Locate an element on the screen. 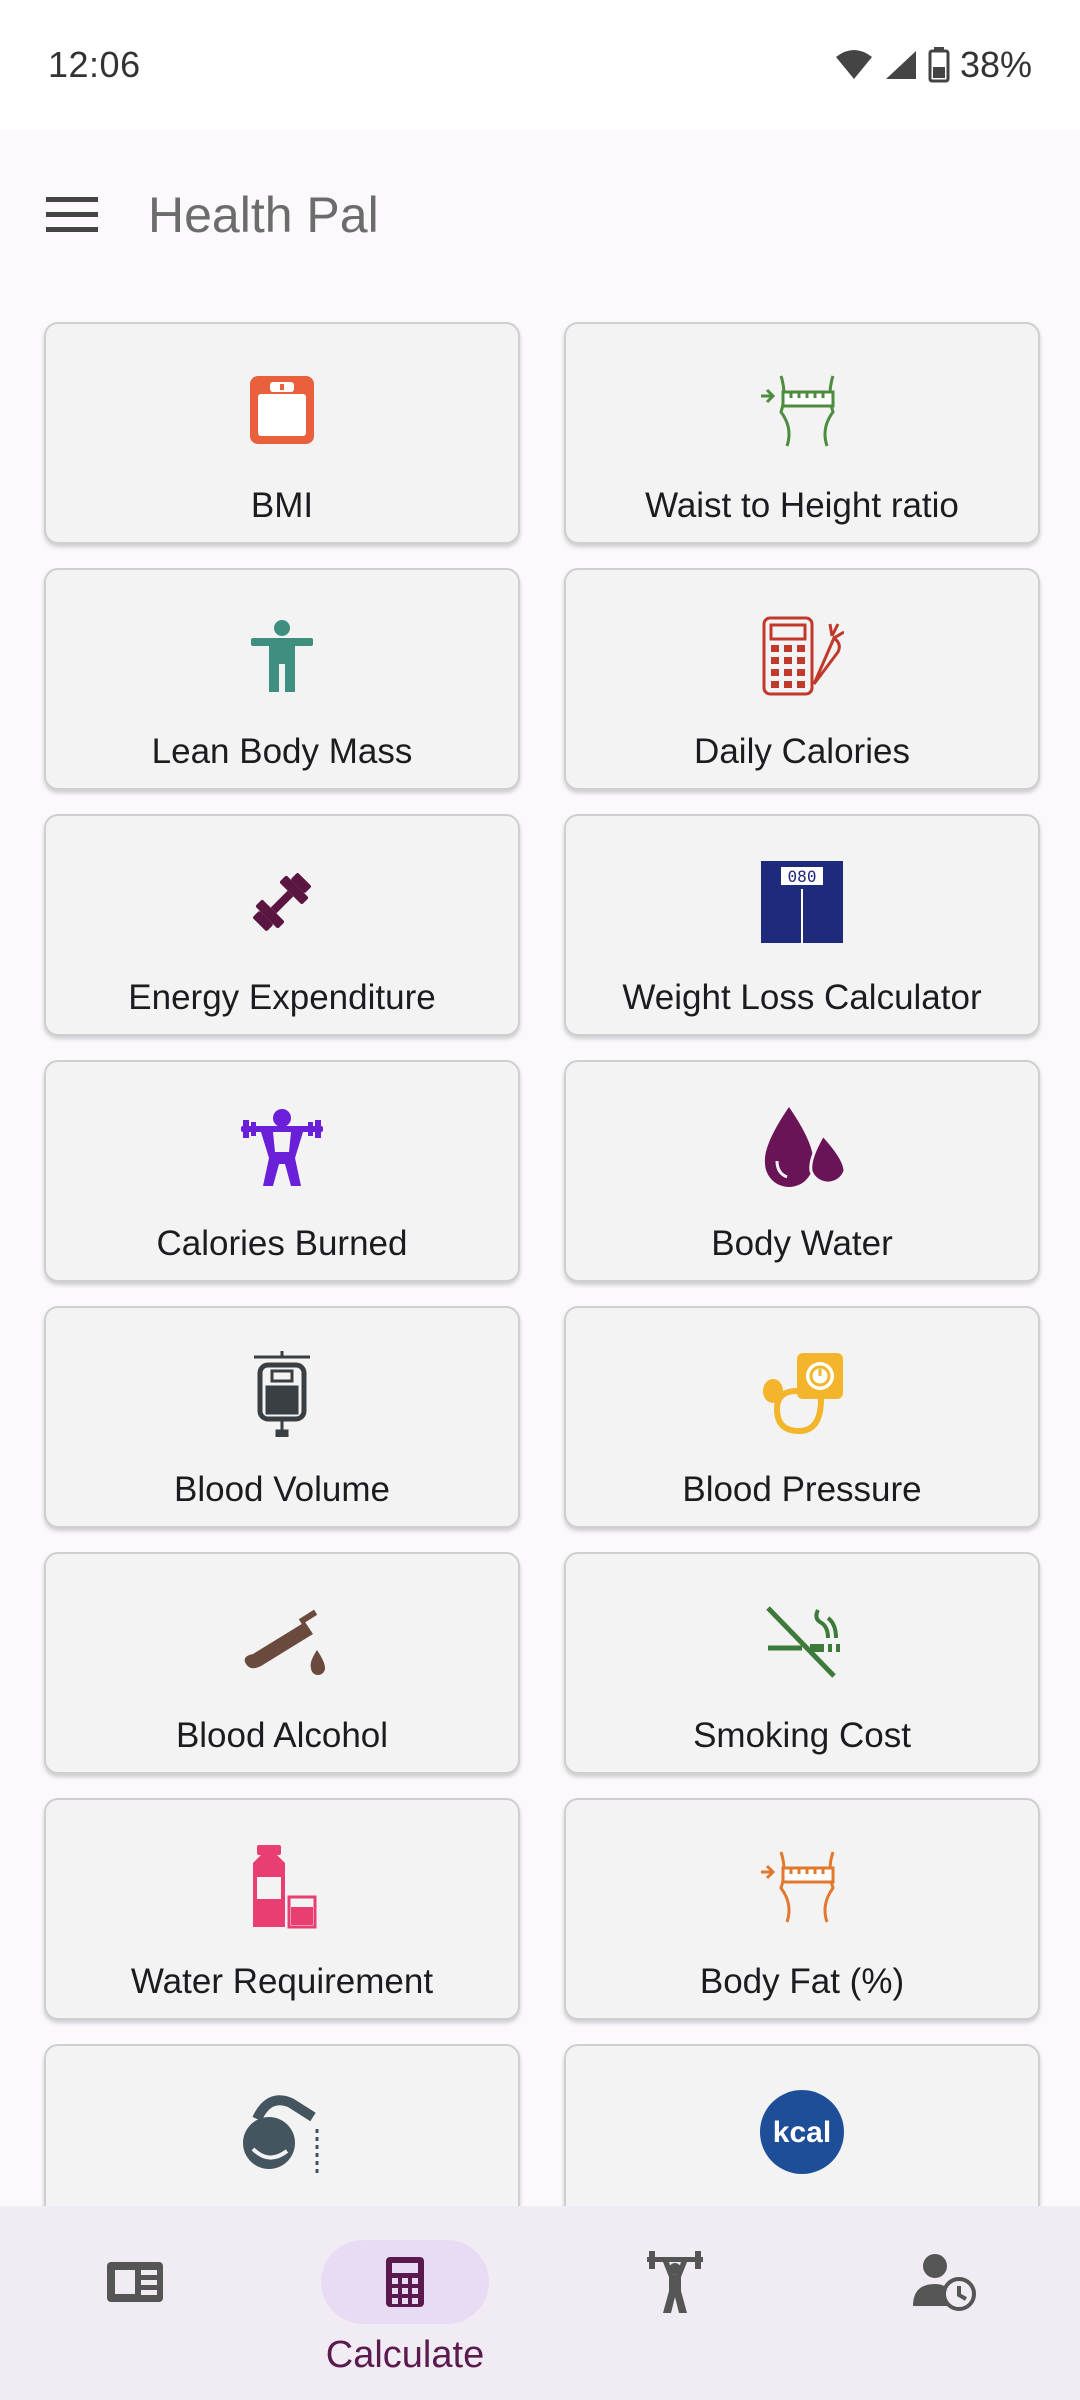  card-label: Lean Body Mass is located at coordinates (282, 751).